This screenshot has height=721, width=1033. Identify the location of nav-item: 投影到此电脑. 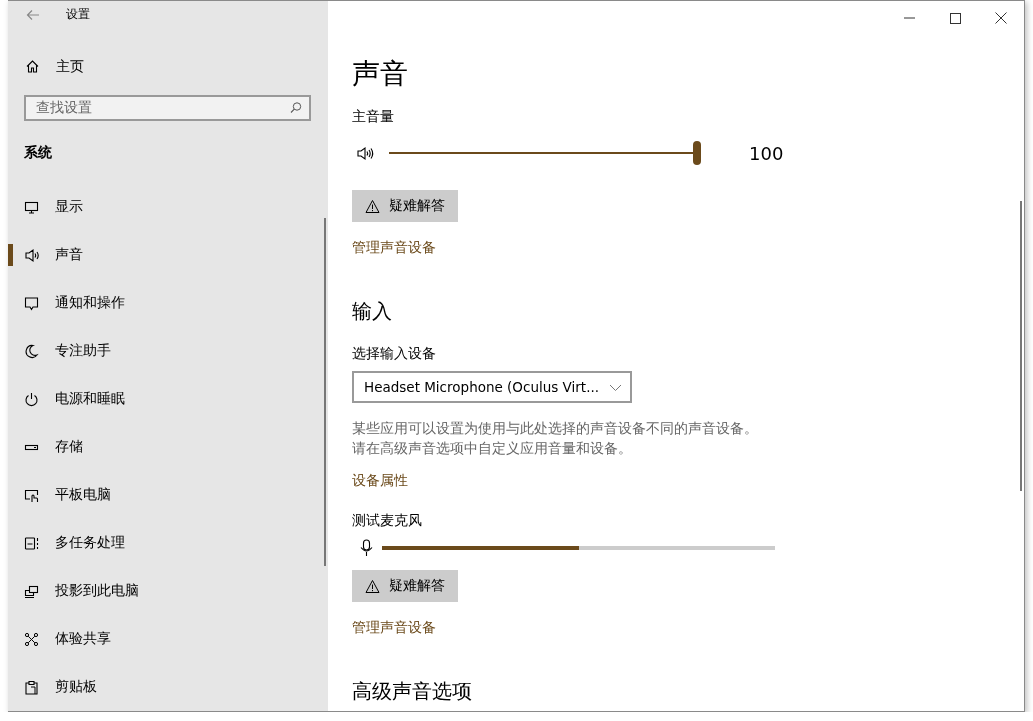
(168, 591).